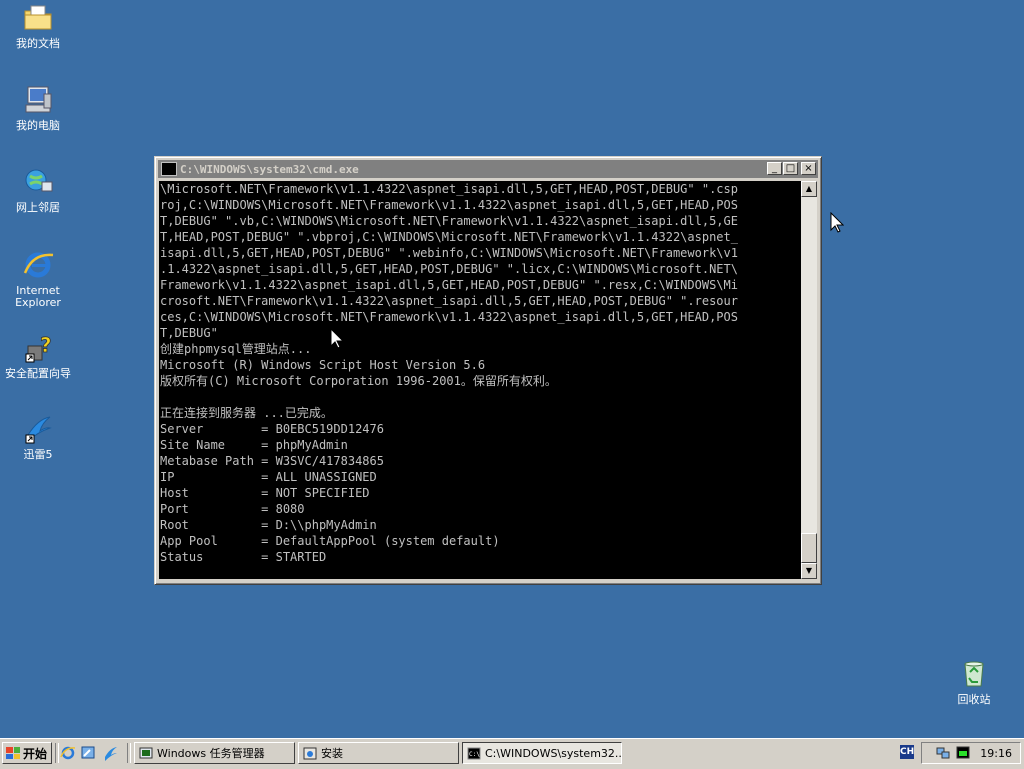 This screenshot has height=769, width=1024. I want to click on icon-label: 网上邻居, so click(38, 207).